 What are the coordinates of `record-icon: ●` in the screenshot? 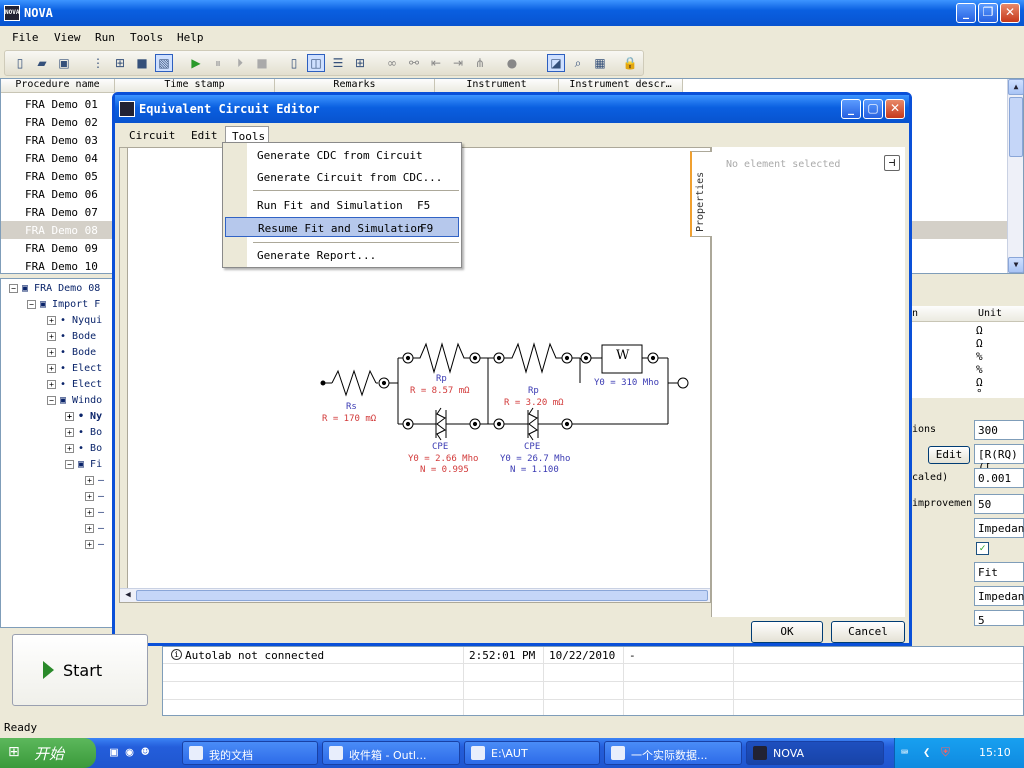 It's located at (512, 63).